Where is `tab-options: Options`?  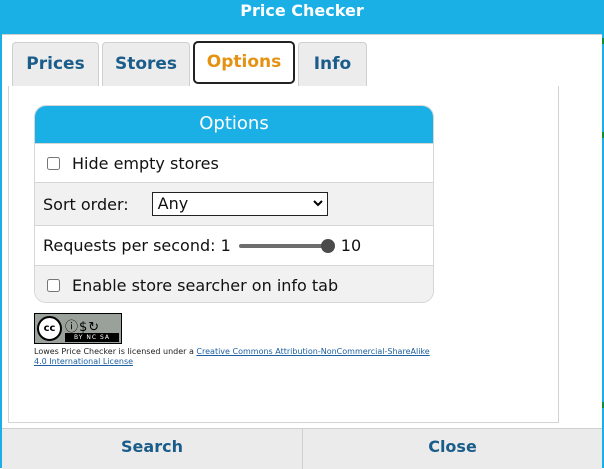
tab-options: Options is located at coordinates (244, 62).